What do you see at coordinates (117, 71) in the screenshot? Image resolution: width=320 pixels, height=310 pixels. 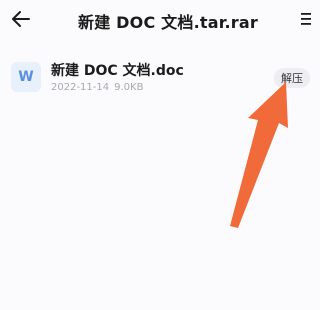 I see `file-name: 新建 DOC 文档.doc` at bounding box center [117, 71].